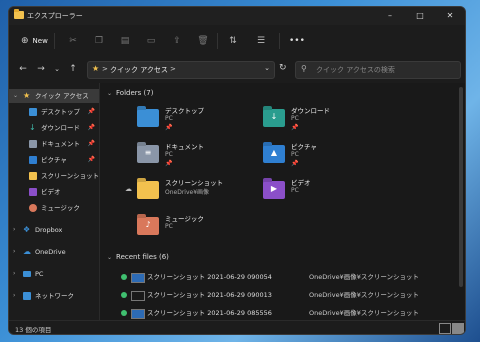  I want to click on sidebar-item-pictures: ピクチャ 📌, so click(54, 160).